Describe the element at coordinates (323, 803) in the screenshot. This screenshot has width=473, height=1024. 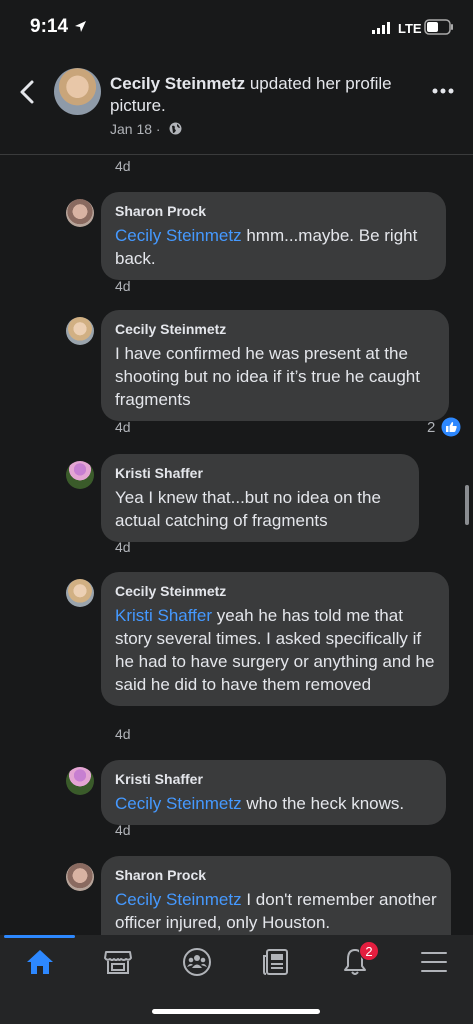
I see `comment-body: who the heck knows.` at that location.